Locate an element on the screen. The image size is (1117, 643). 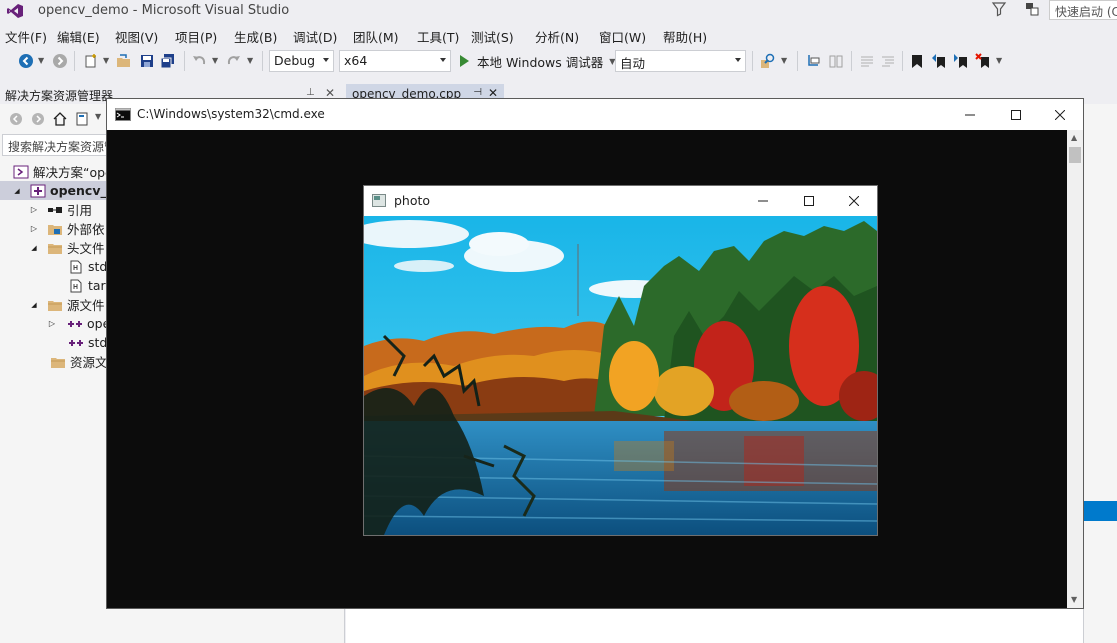
menu-edit: 编辑(E) is located at coordinates (81, 35).